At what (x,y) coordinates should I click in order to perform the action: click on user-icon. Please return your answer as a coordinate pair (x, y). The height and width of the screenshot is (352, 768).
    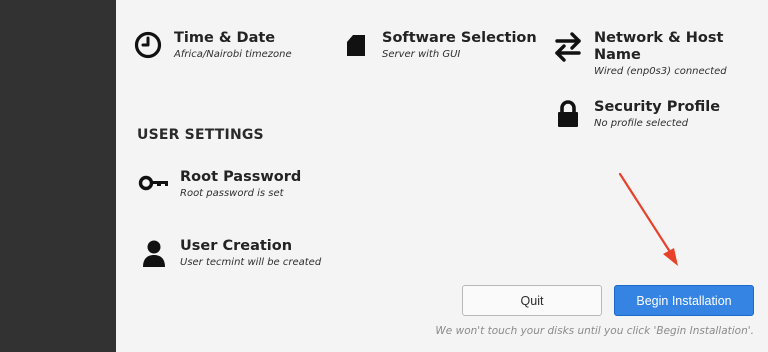
    Looking at the image, I should click on (154, 254).